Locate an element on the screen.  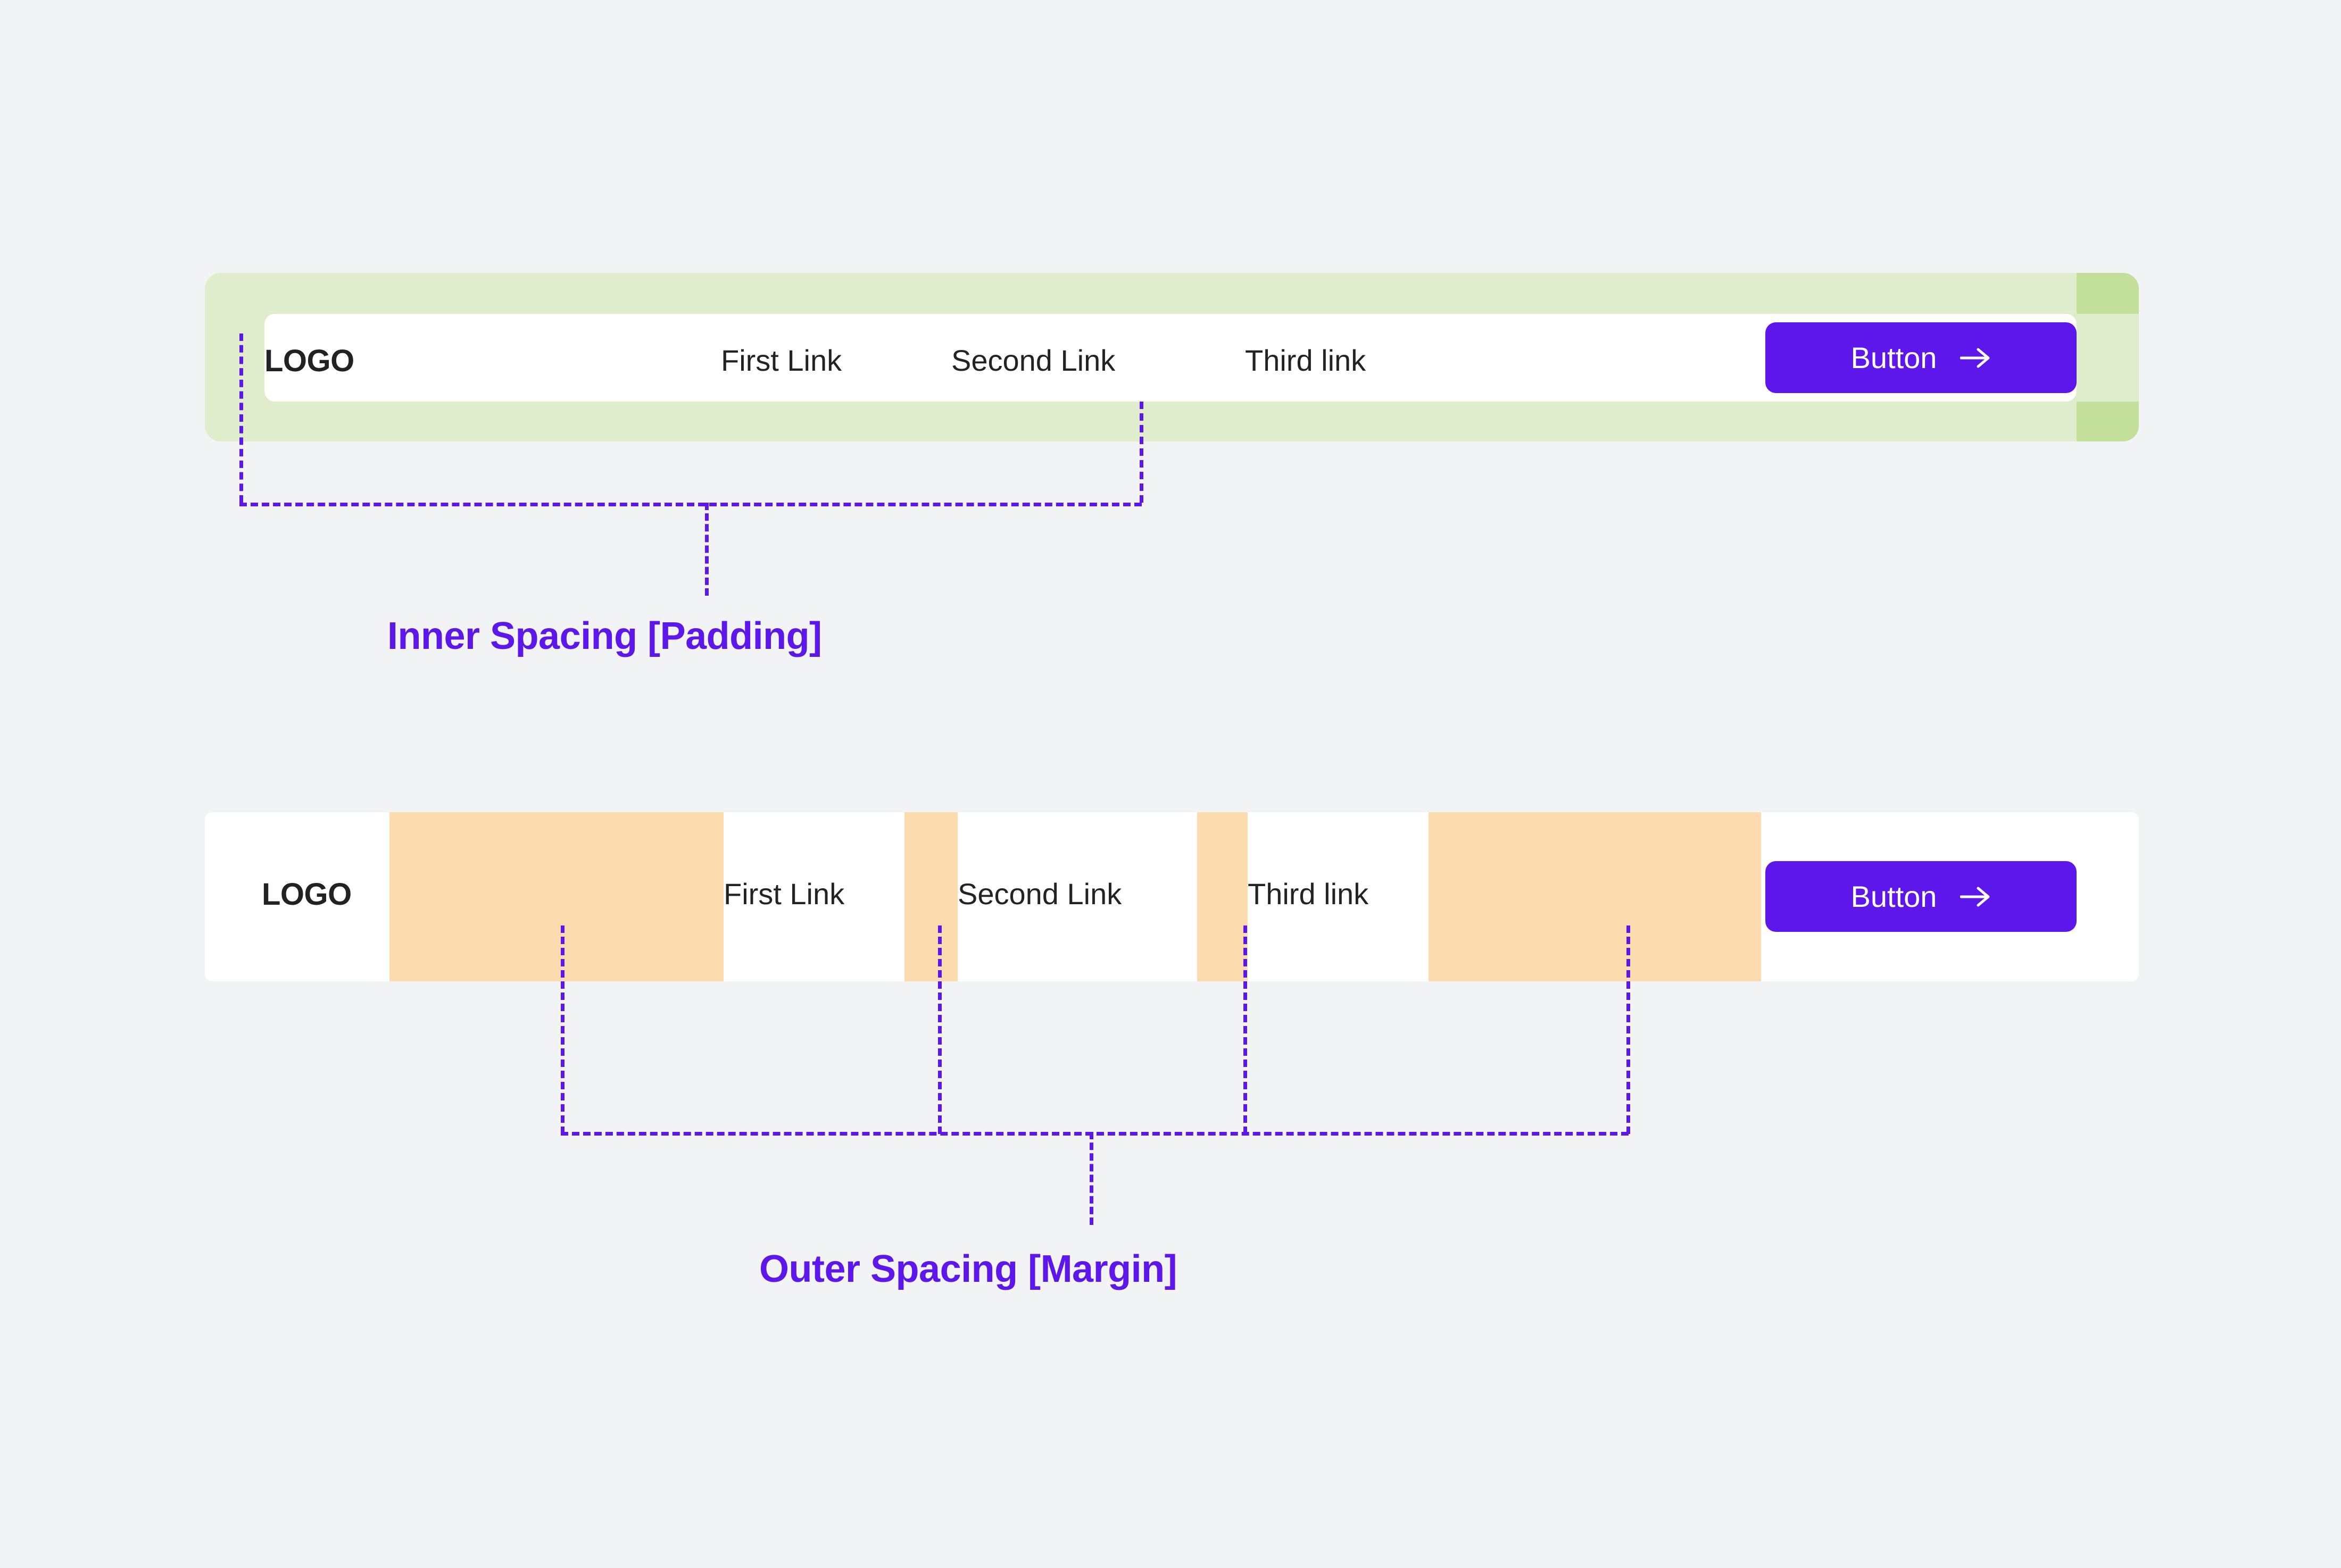
margin-guide-horizontal is located at coordinates (1095, 1134).